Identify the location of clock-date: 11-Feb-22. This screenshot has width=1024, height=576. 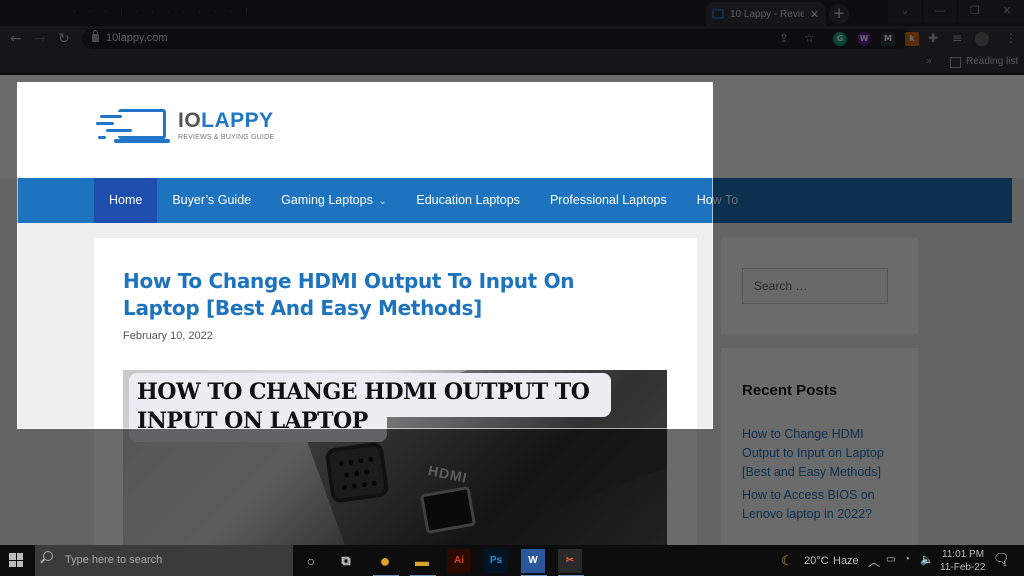
(962, 567).